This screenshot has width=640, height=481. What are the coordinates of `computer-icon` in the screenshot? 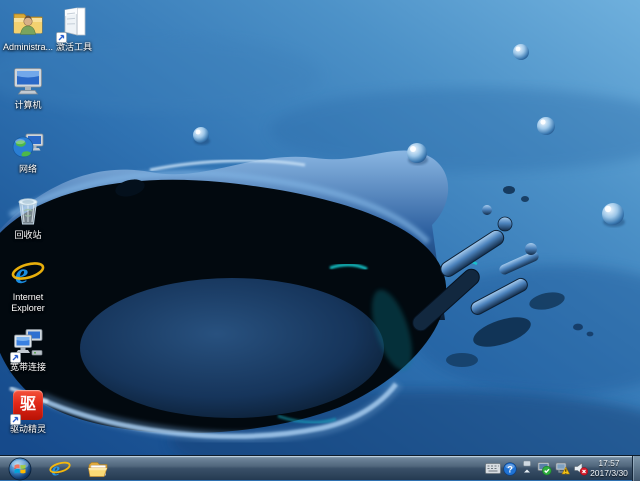 It's located at (28, 81).